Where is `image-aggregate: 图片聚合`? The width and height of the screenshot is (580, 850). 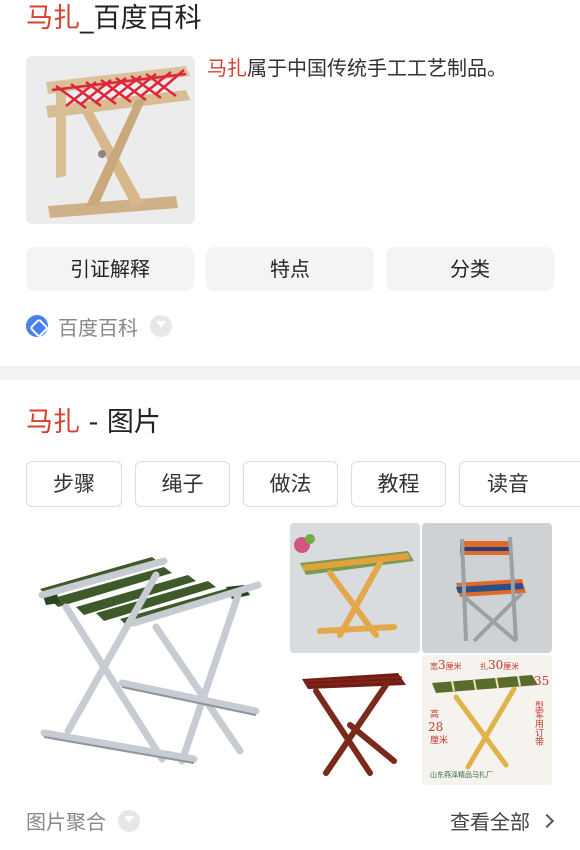 image-aggregate: 图片聚合 is located at coordinates (83, 820).